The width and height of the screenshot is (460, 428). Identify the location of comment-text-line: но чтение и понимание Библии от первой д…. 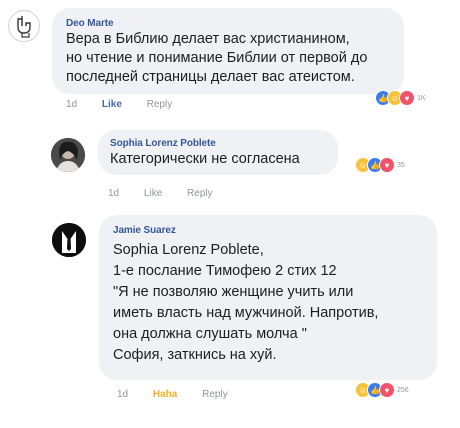
(217, 58).